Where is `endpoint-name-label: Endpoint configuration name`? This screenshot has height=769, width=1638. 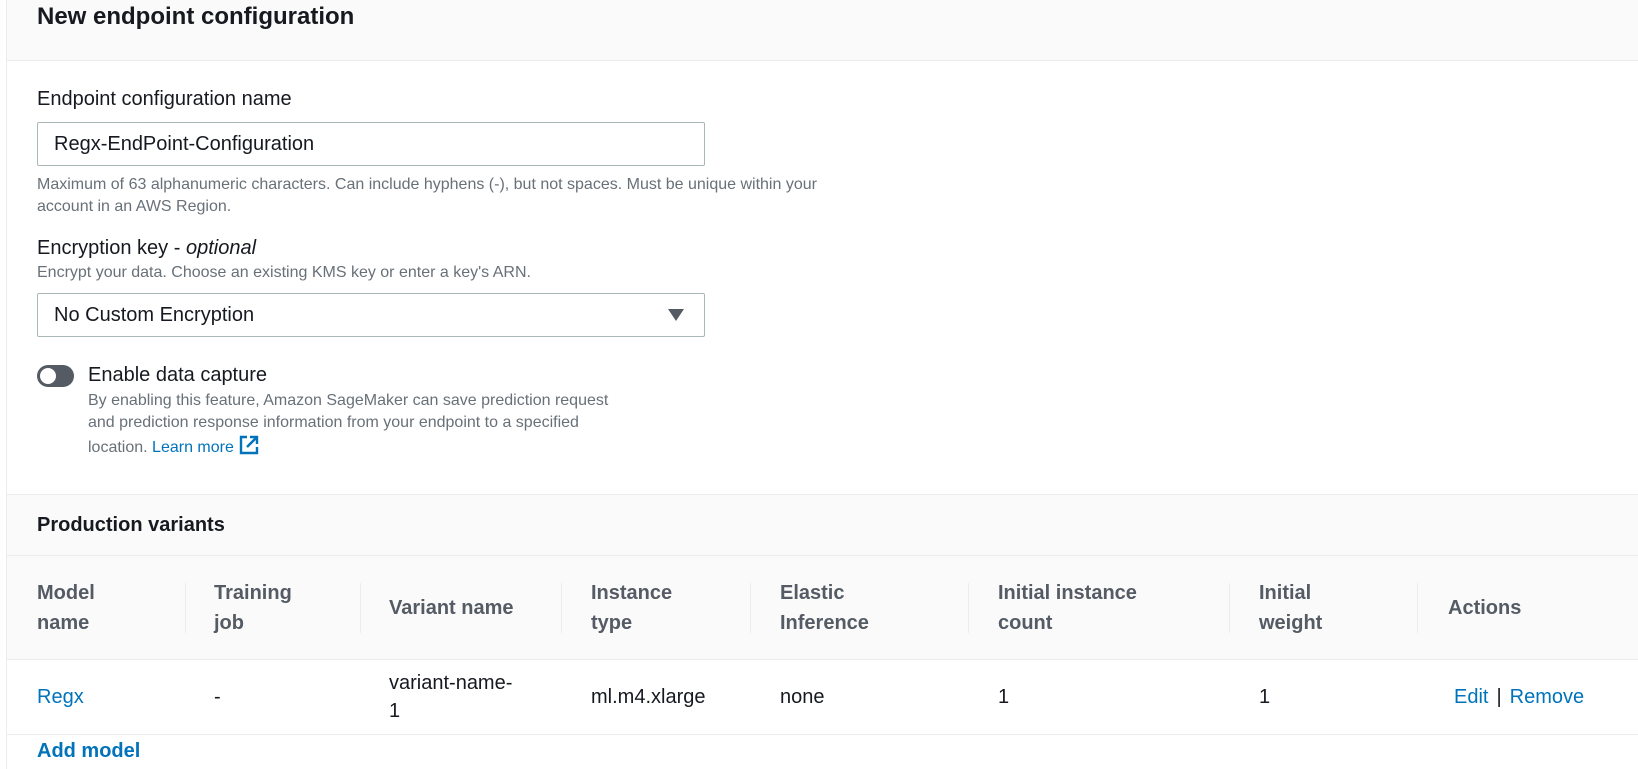 endpoint-name-label: Endpoint configuration name is located at coordinates (164, 99).